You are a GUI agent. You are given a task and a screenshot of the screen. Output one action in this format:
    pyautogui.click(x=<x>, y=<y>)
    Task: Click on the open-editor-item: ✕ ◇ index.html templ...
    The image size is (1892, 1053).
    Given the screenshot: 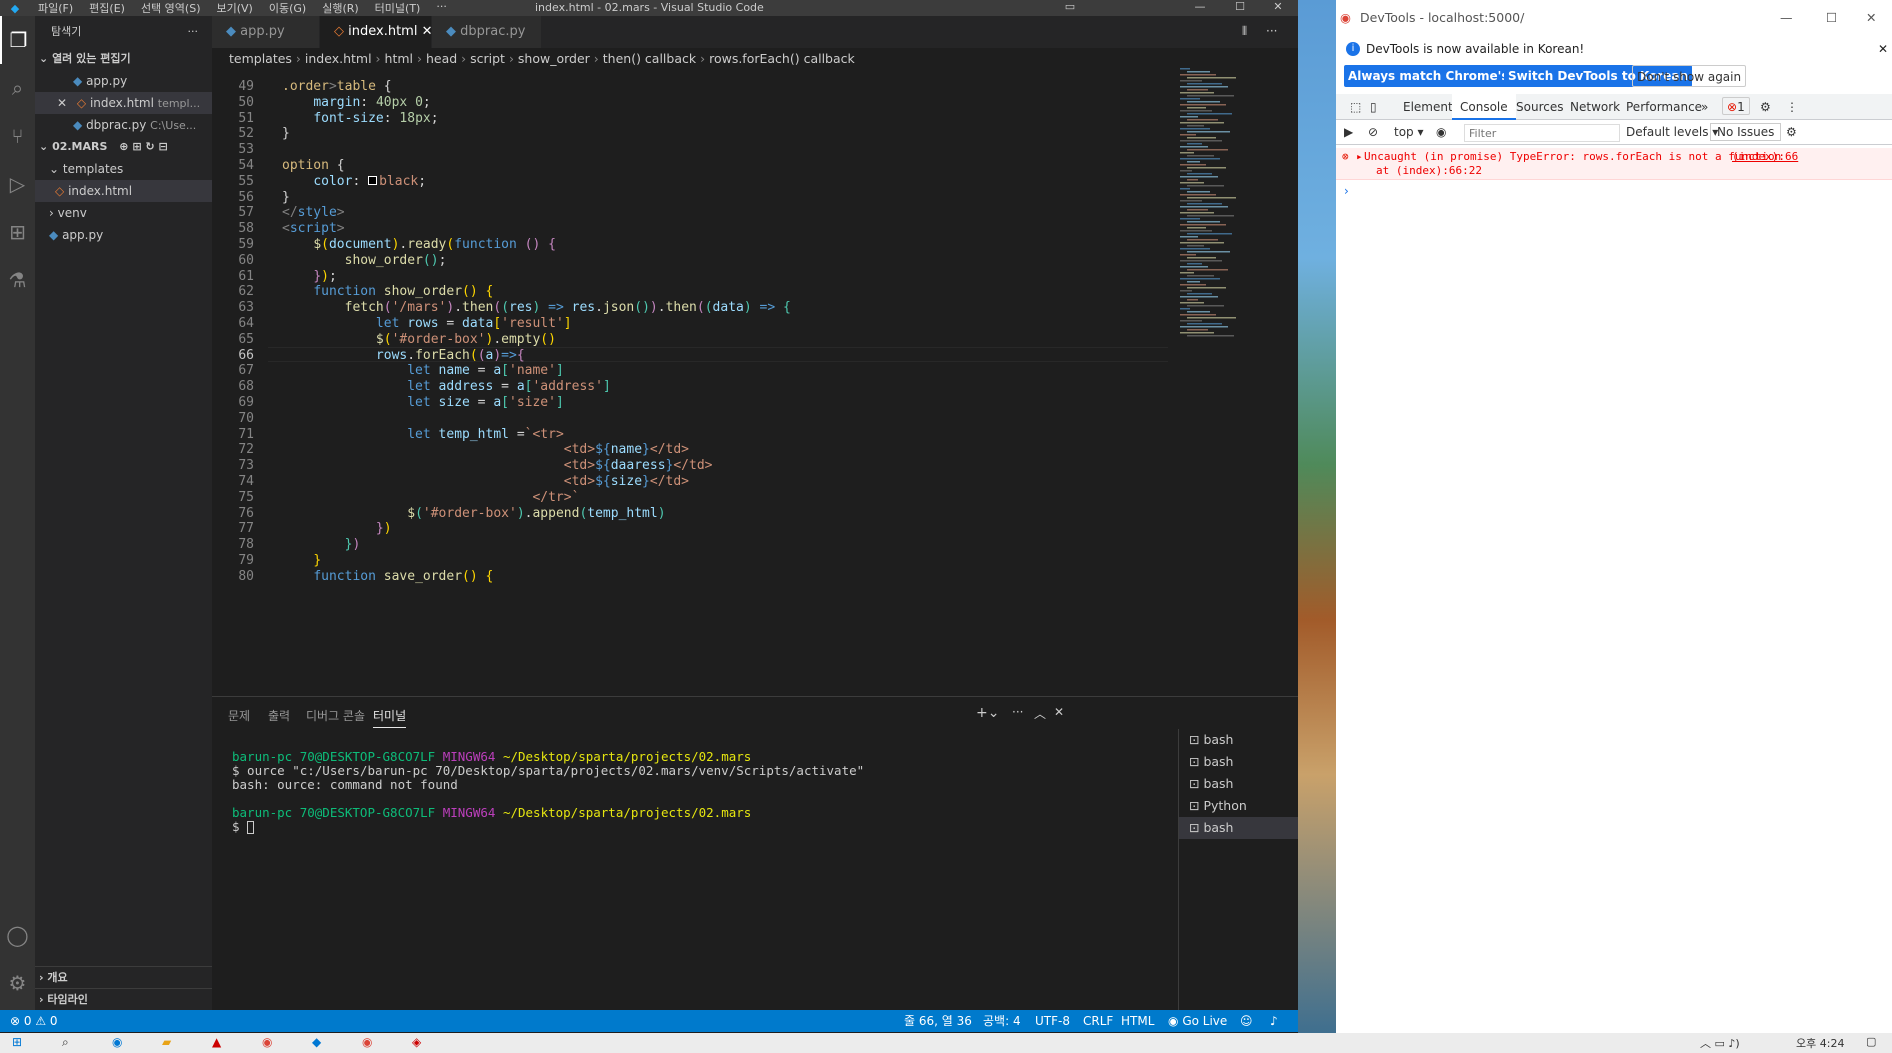 What is the action you would take?
    pyautogui.click(x=123, y=103)
    